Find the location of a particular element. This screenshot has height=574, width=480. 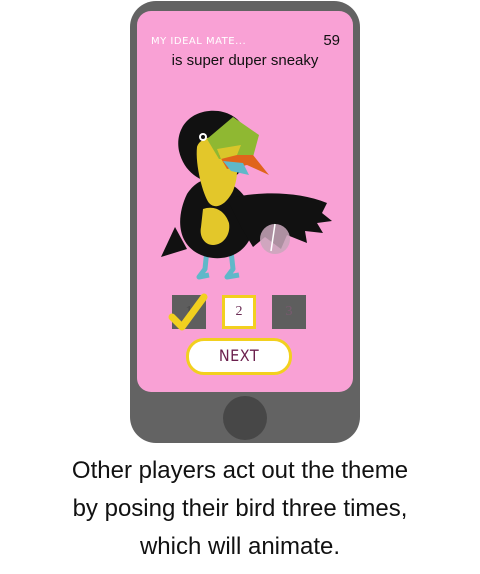

next-button-label: NEXT is located at coordinates (239, 355).